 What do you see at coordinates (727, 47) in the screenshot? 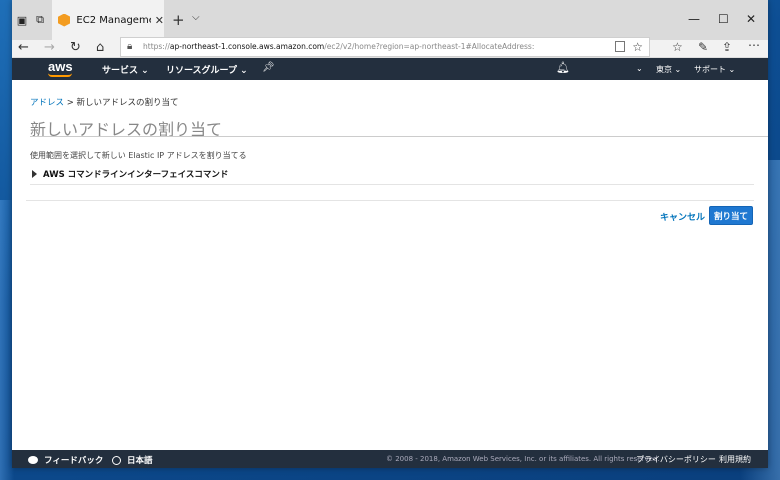
I see `share-icon: ⇪` at bounding box center [727, 47].